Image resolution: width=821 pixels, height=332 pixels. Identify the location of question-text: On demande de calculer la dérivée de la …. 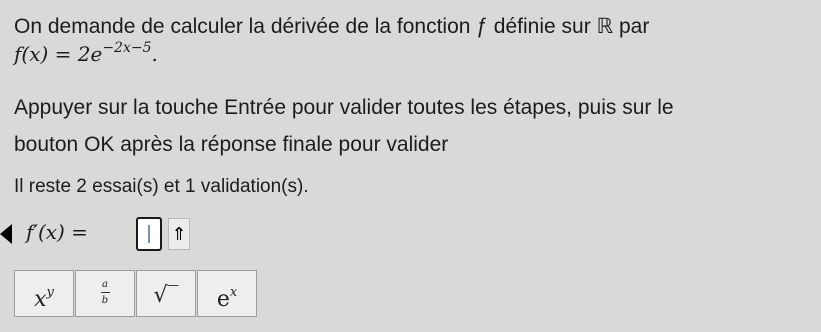
(332, 26).